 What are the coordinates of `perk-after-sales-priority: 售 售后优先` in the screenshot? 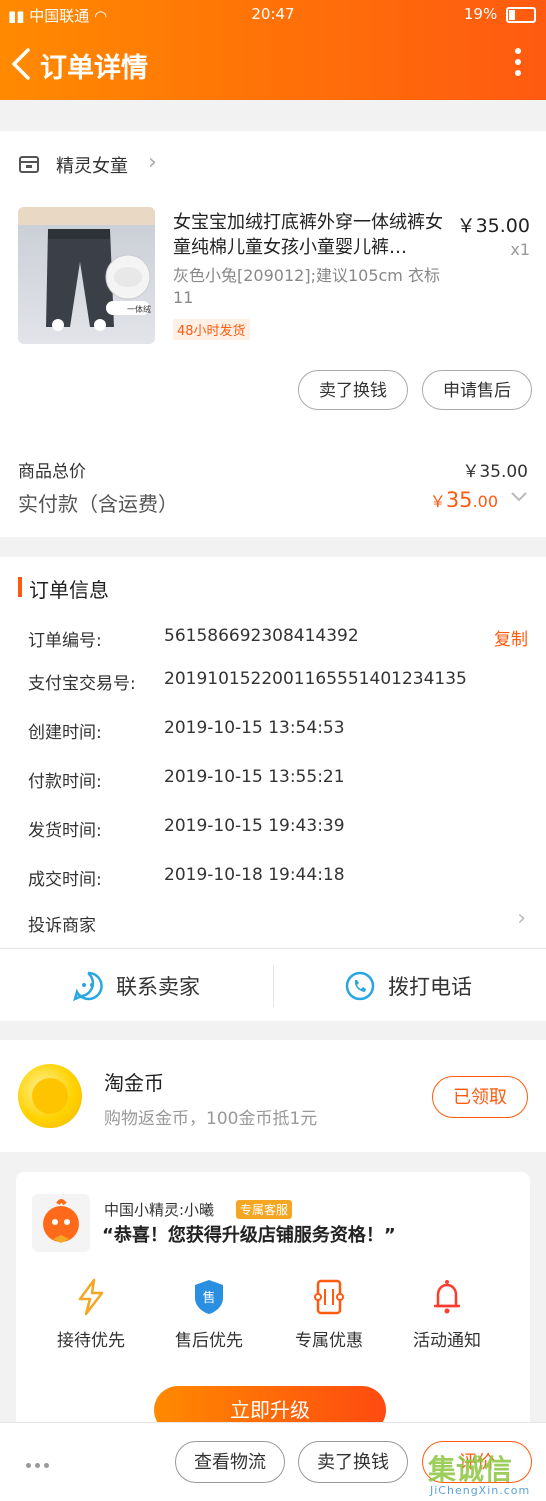 It's located at (209, 1314).